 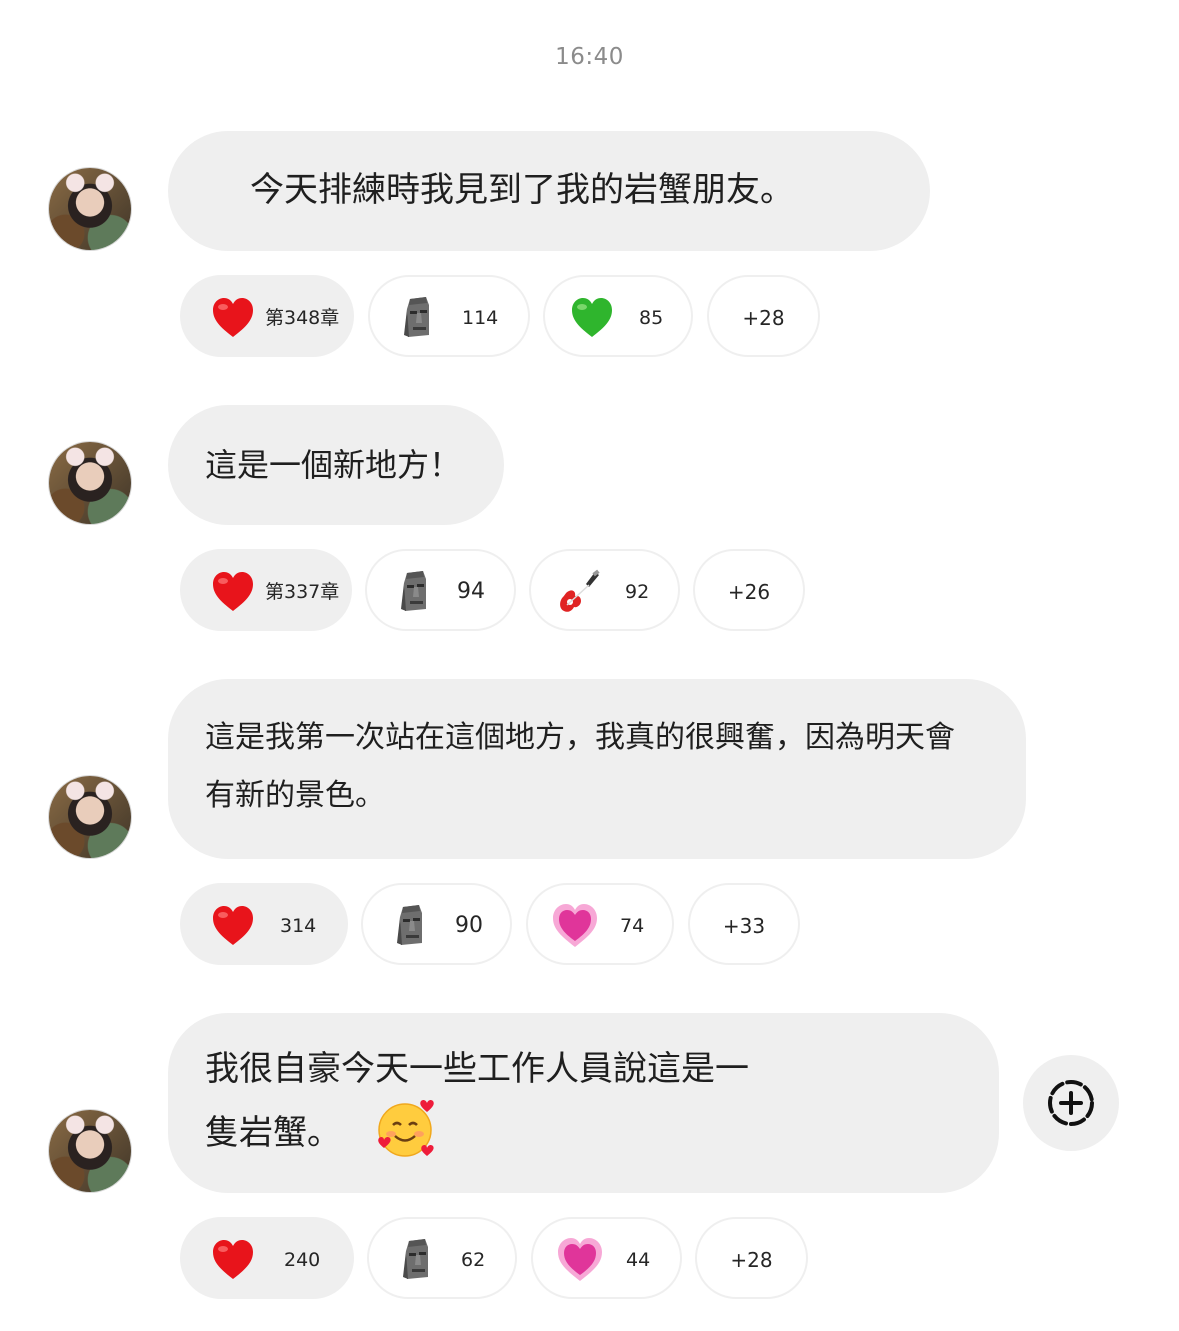 I want to click on message-text: 這是一個新地方！, so click(x=333, y=465).